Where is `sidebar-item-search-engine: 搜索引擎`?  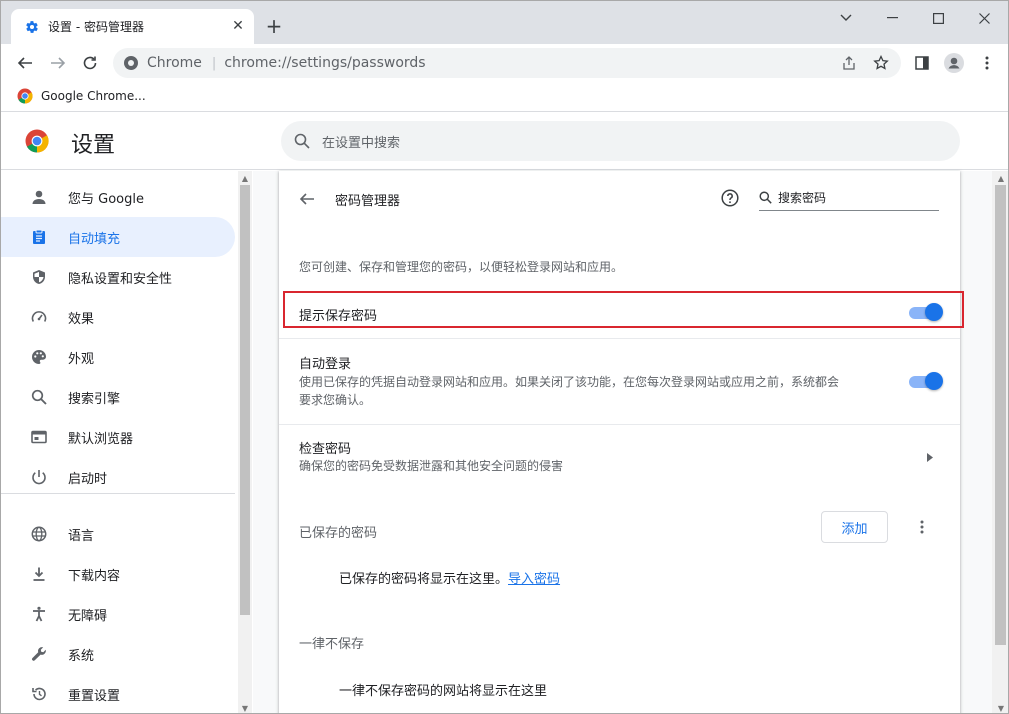 sidebar-item-search-engine: 搜索引擎 is located at coordinates (118, 397).